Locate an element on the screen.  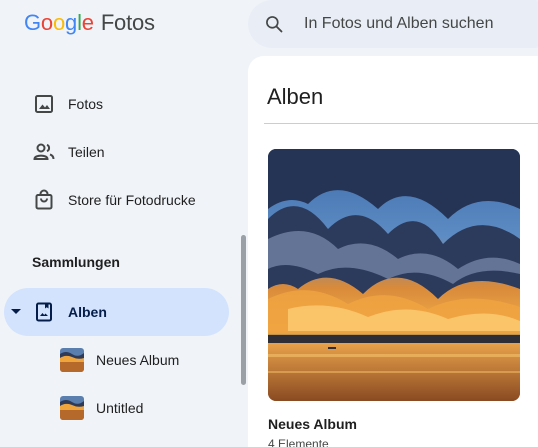
sidebar-item-fotos: Fotos is located at coordinates (118, 104).